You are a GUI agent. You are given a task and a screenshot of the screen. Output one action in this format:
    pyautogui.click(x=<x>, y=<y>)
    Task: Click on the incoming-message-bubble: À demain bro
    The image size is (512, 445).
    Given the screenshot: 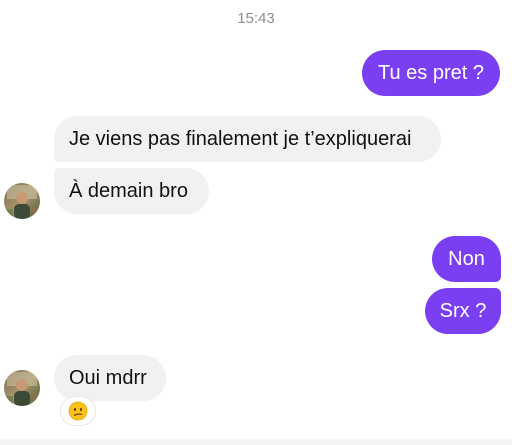 What is the action you would take?
    pyautogui.click(x=131, y=191)
    